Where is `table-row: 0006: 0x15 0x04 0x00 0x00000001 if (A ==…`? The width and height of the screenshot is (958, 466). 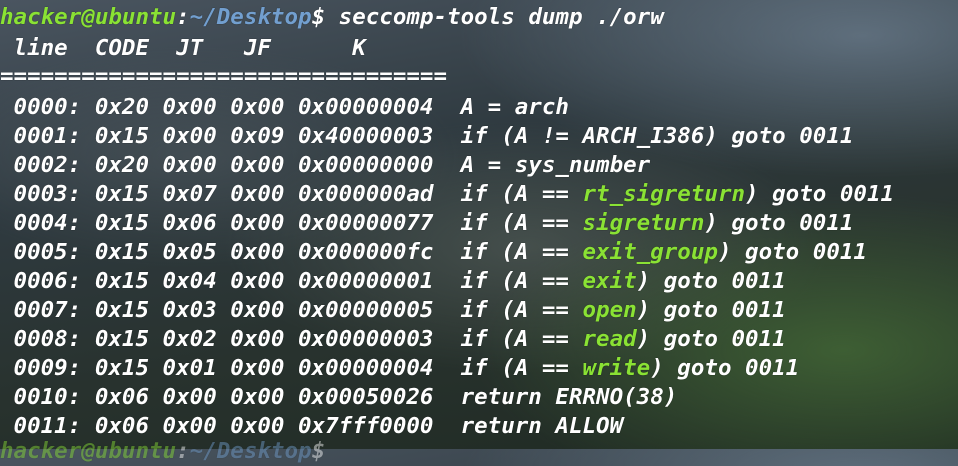
table-row: 0006: 0x15 0x04 0x00 0x00000001 if (A ==… is located at coordinates (393, 281).